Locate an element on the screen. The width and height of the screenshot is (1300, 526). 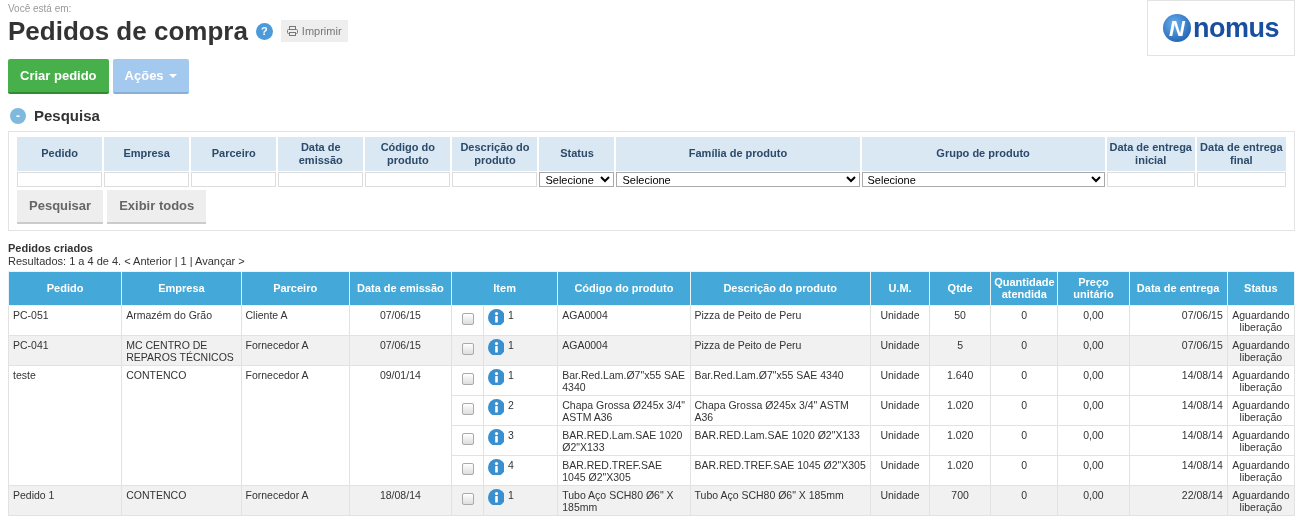
date-cell: 18/08/14 is located at coordinates (400, 500).